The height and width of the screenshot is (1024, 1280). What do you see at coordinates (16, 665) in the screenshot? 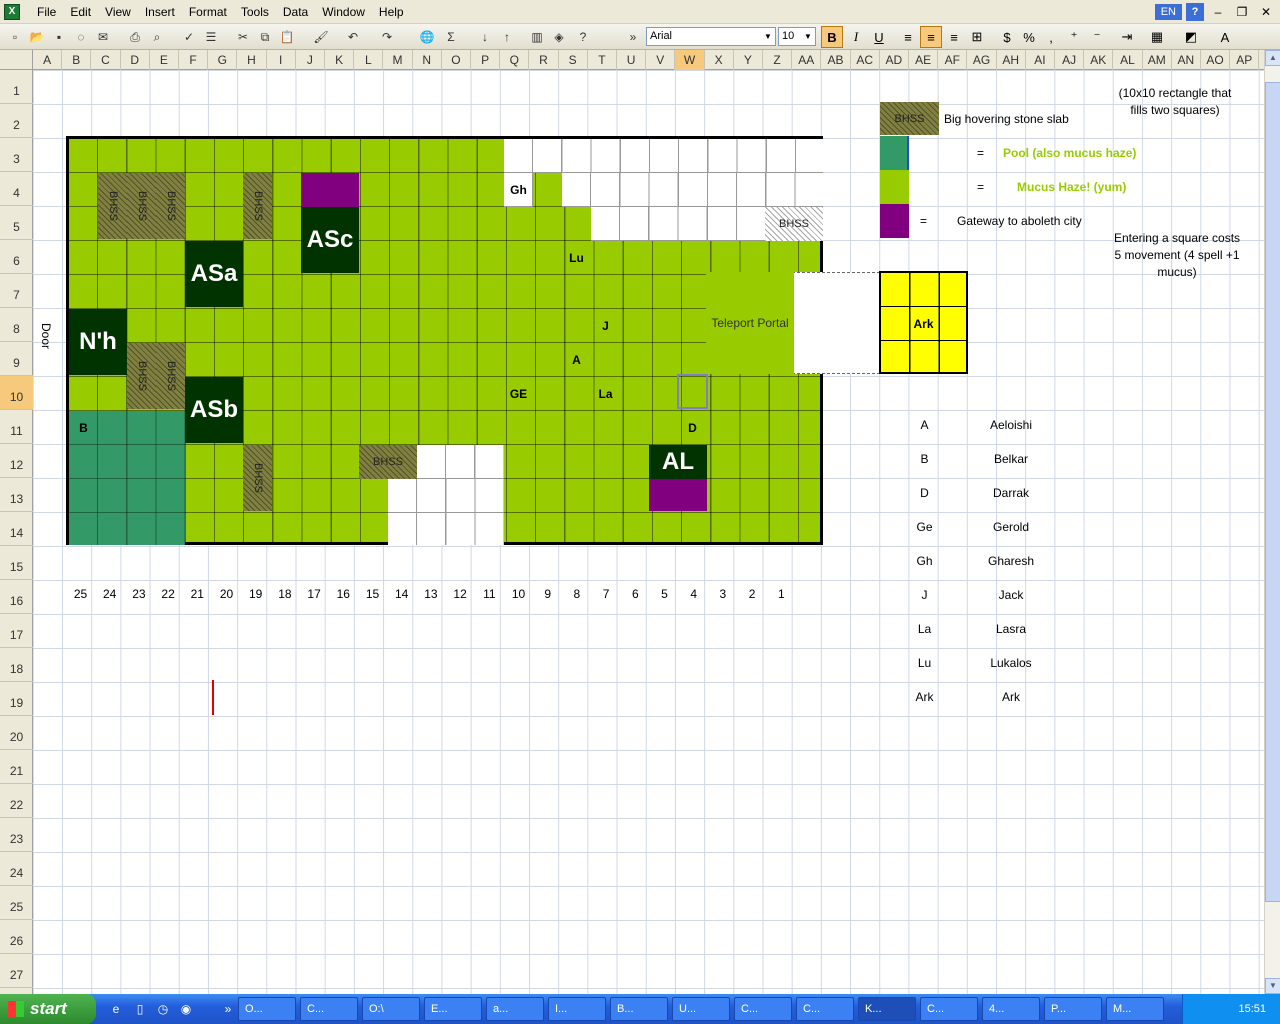
I see `row-header: 18` at bounding box center [16, 665].